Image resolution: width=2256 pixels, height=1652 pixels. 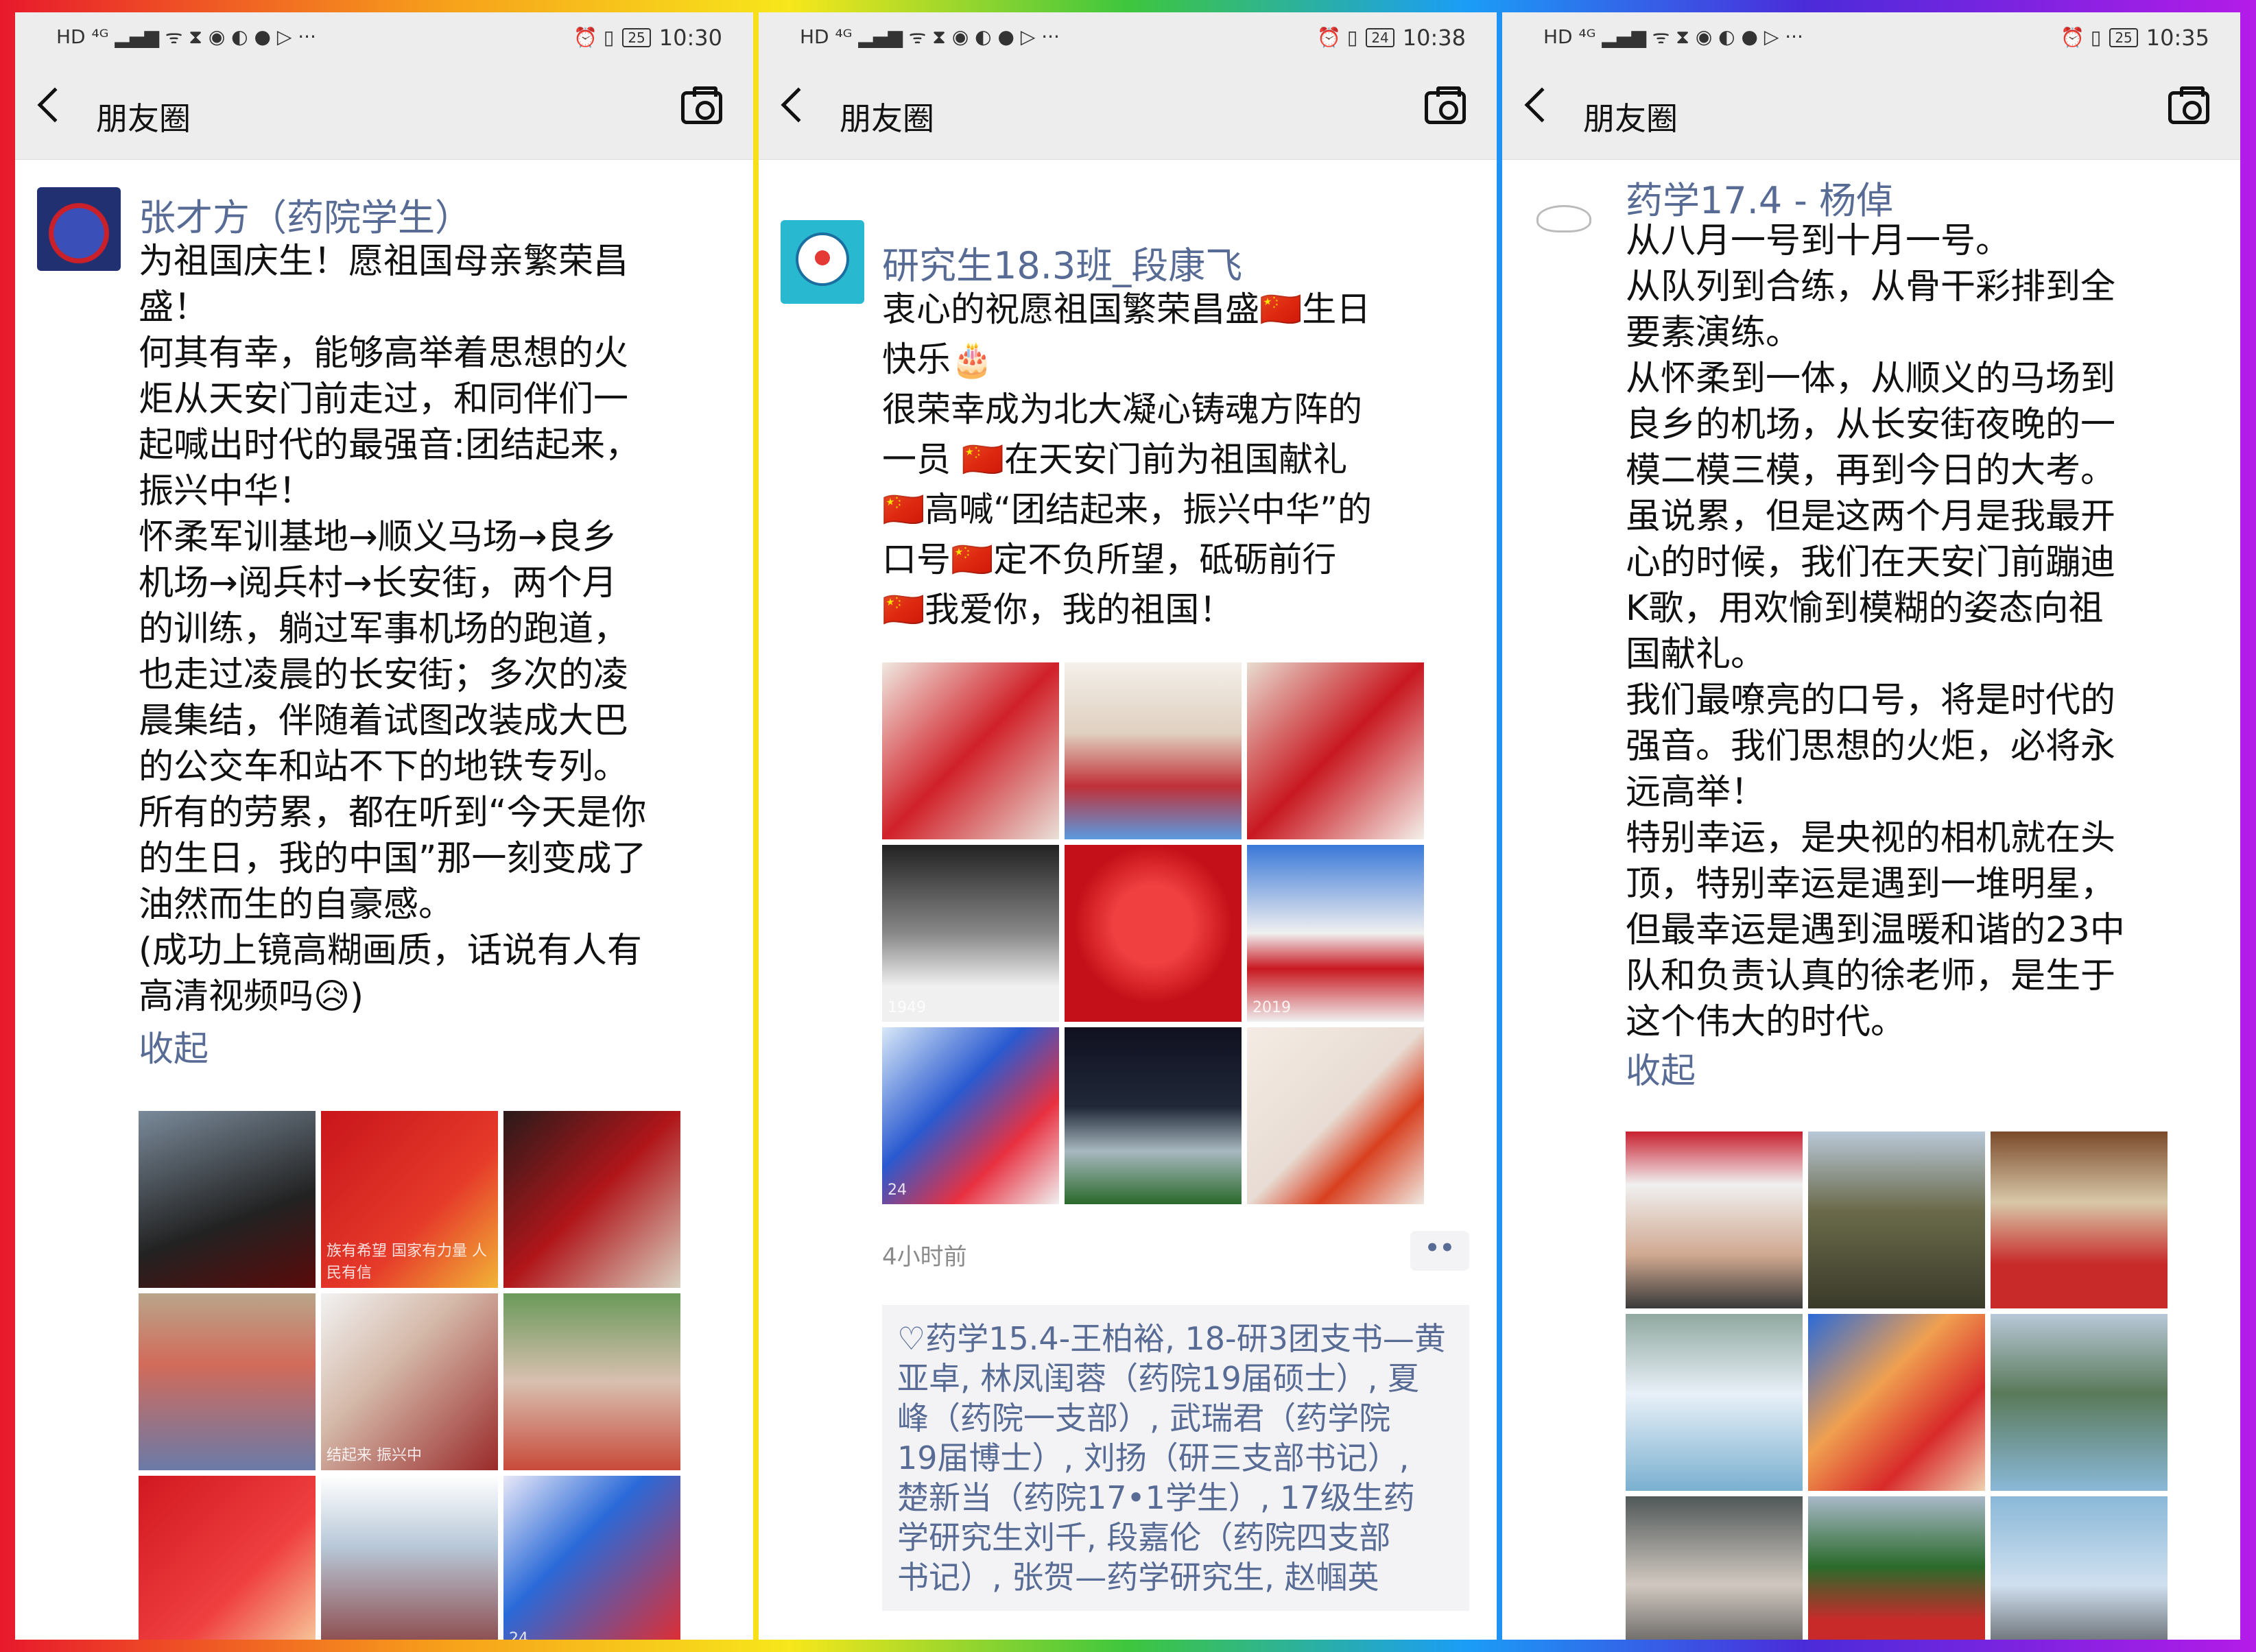 I want to click on photo-thumbnail: 结起来 振兴中, so click(x=409, y=1381).